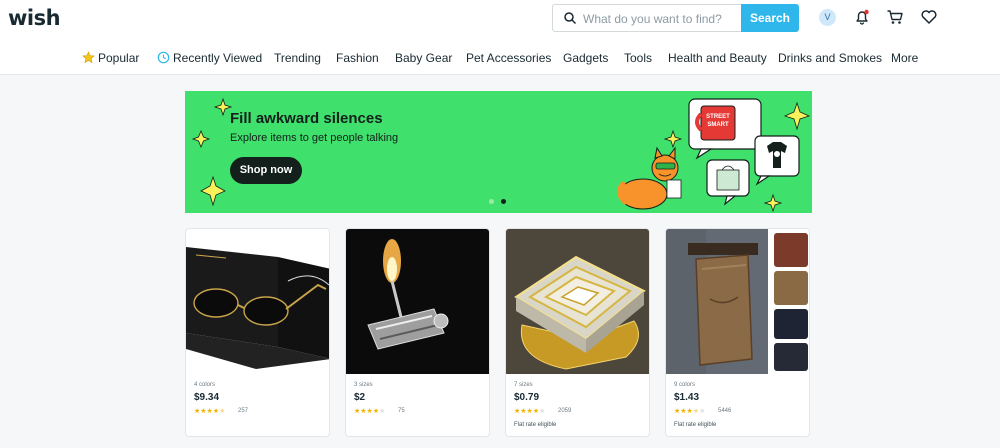  I want to click on bell-icon, so click(862, 17).